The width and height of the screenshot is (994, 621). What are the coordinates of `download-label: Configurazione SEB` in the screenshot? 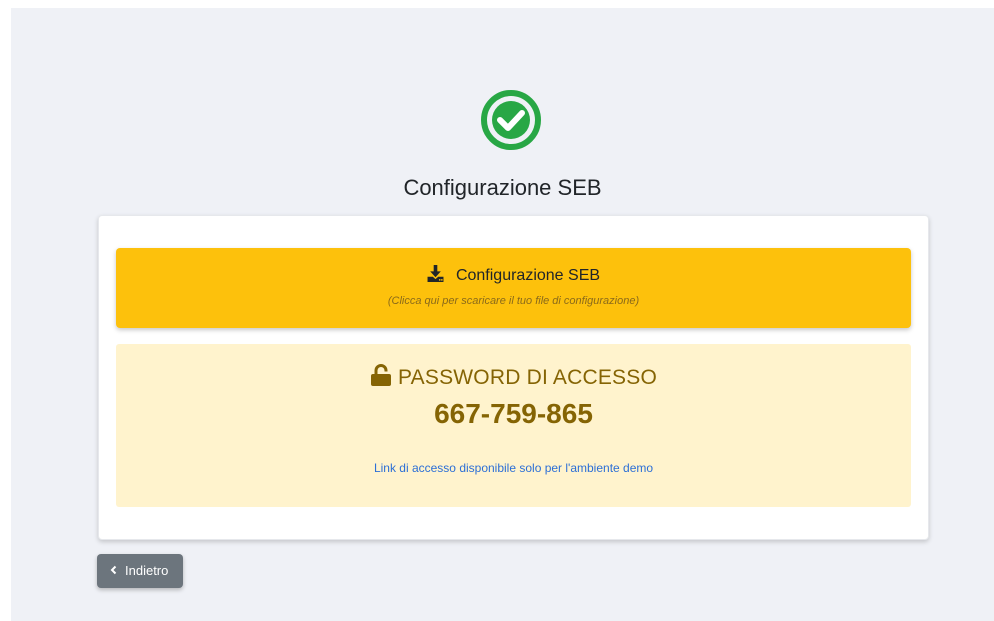 It's located at (528, 275).